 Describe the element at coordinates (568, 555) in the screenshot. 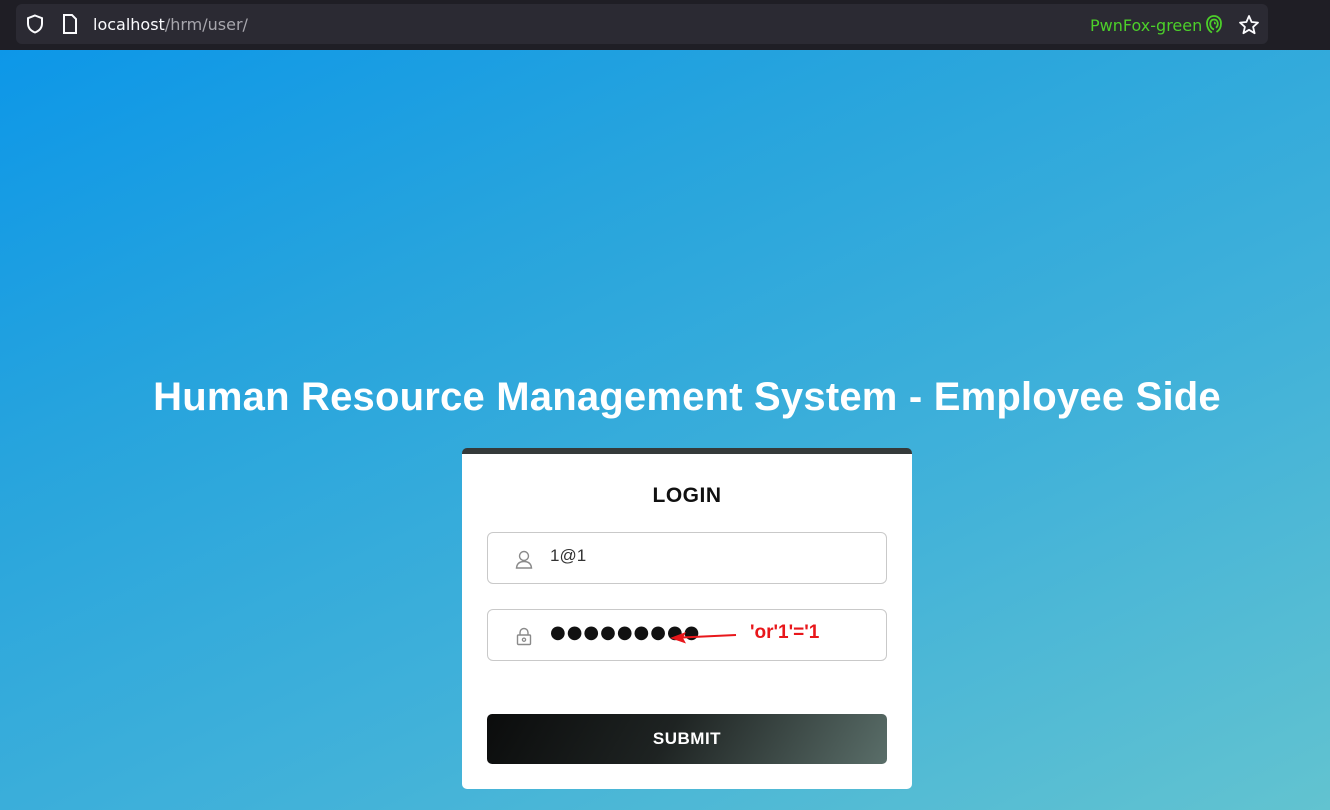

I see `email-value: 1@1` at that location.